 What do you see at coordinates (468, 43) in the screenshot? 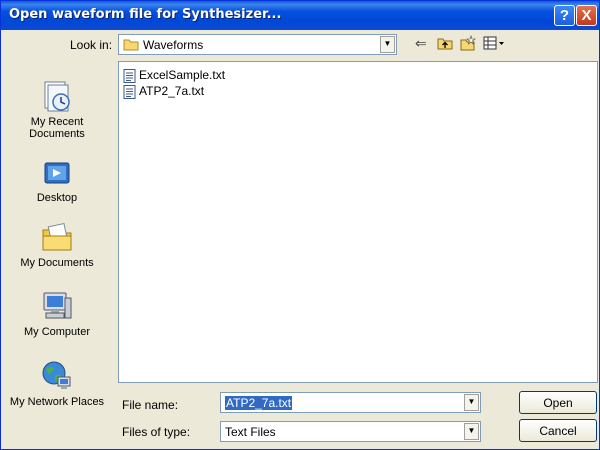
I see `new-folder-icon` at bounding box center [468, 43].